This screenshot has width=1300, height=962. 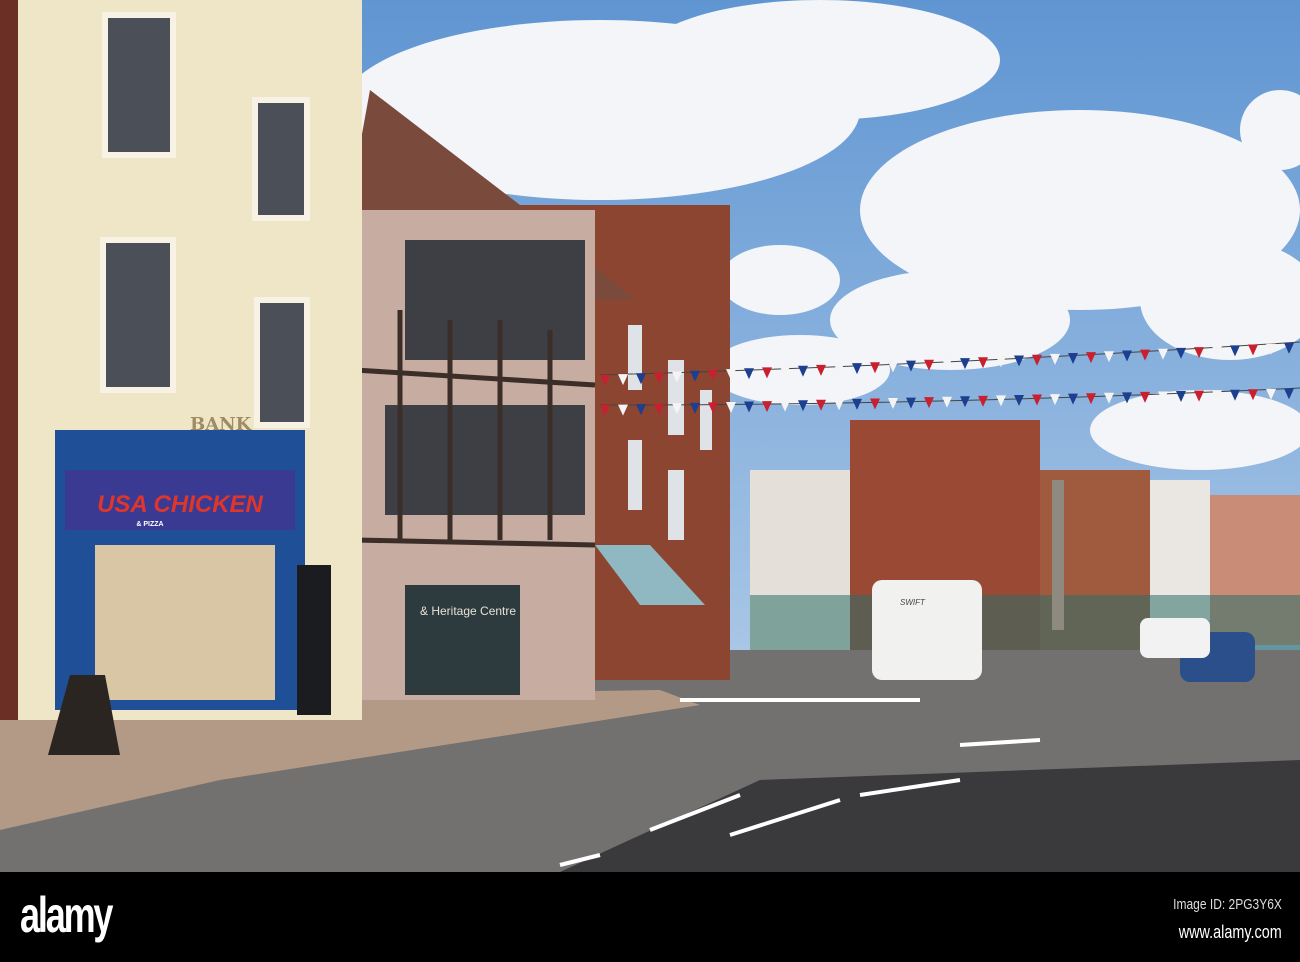 I want to click on watermark-url: www.alamy.com, so click(x=1230, y=932).